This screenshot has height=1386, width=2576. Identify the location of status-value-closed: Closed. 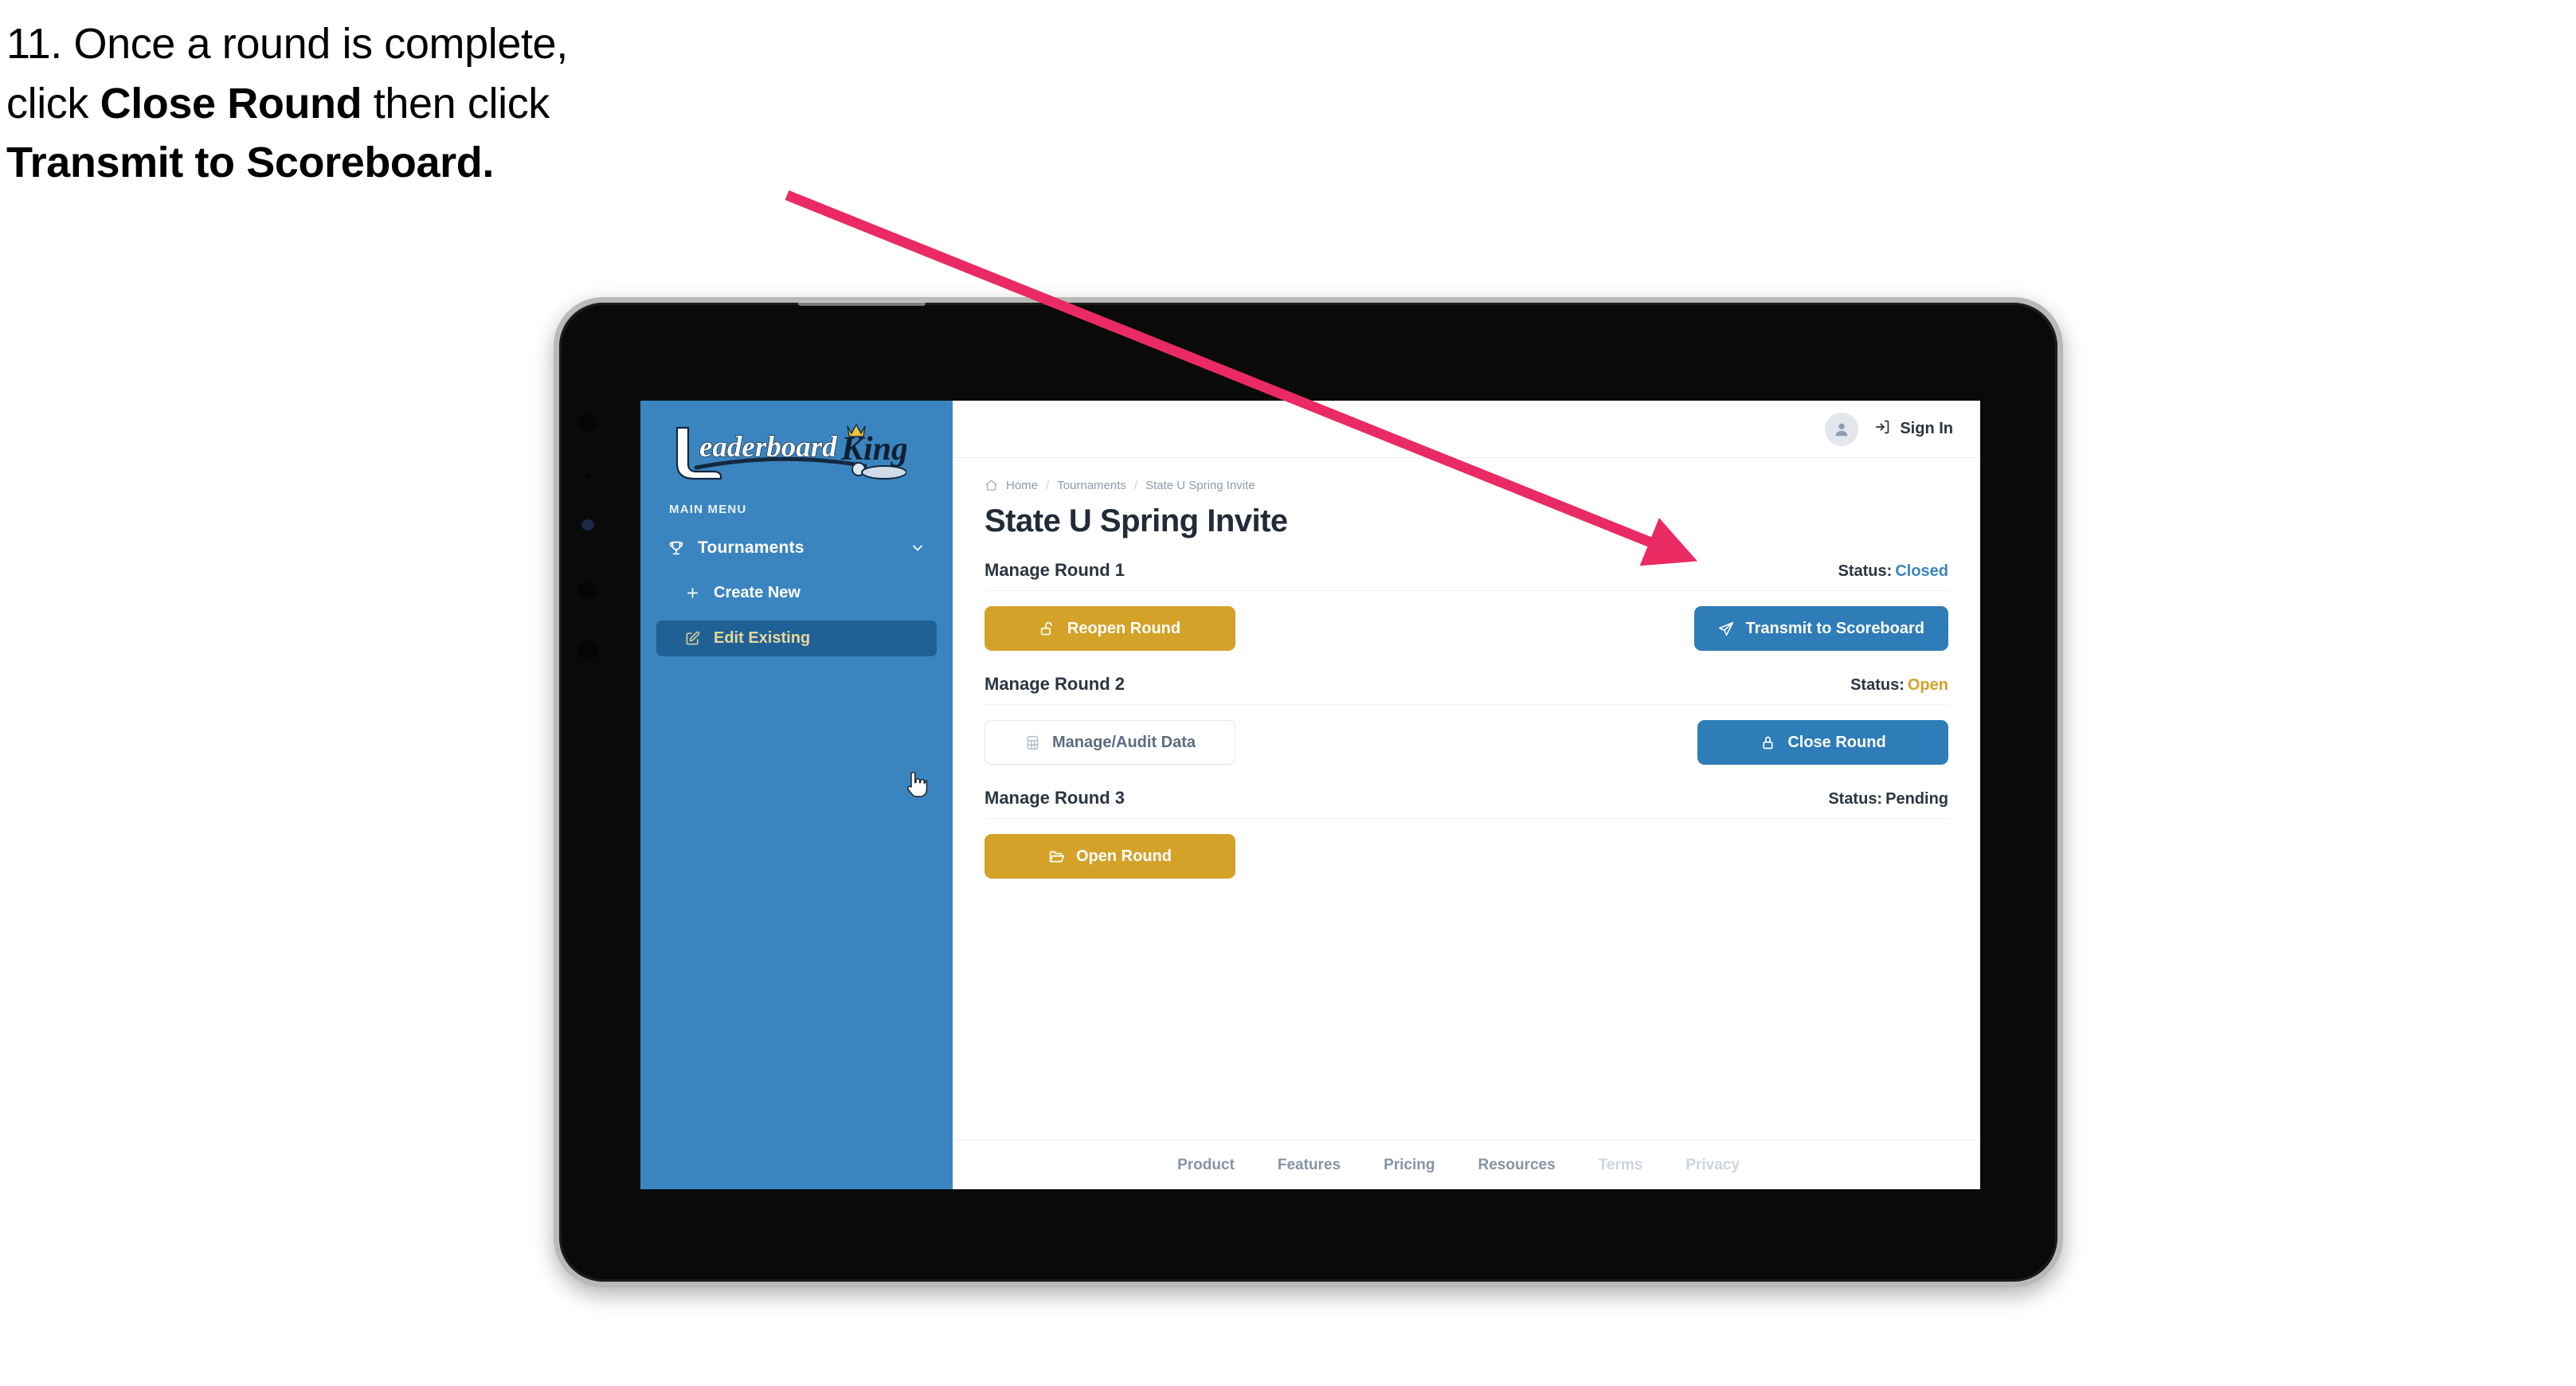
(1921, 571).